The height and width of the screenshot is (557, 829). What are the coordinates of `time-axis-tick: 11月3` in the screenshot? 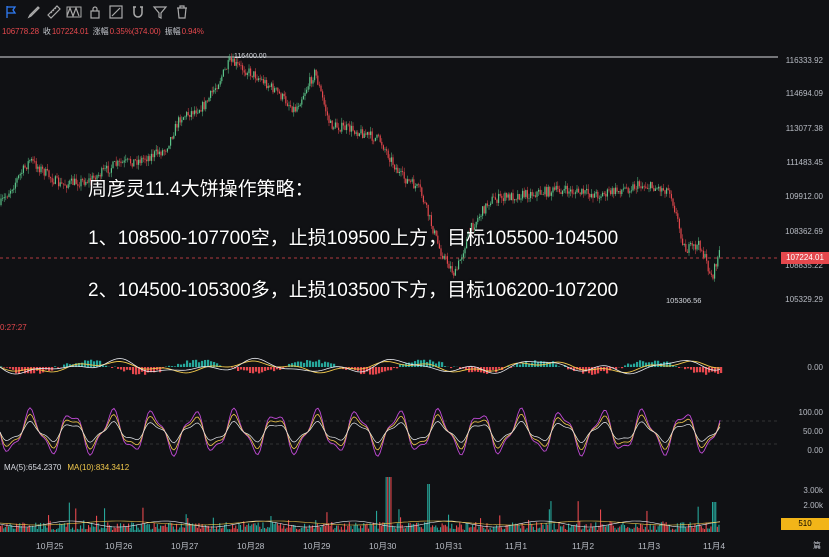 It's located at (649, 546).